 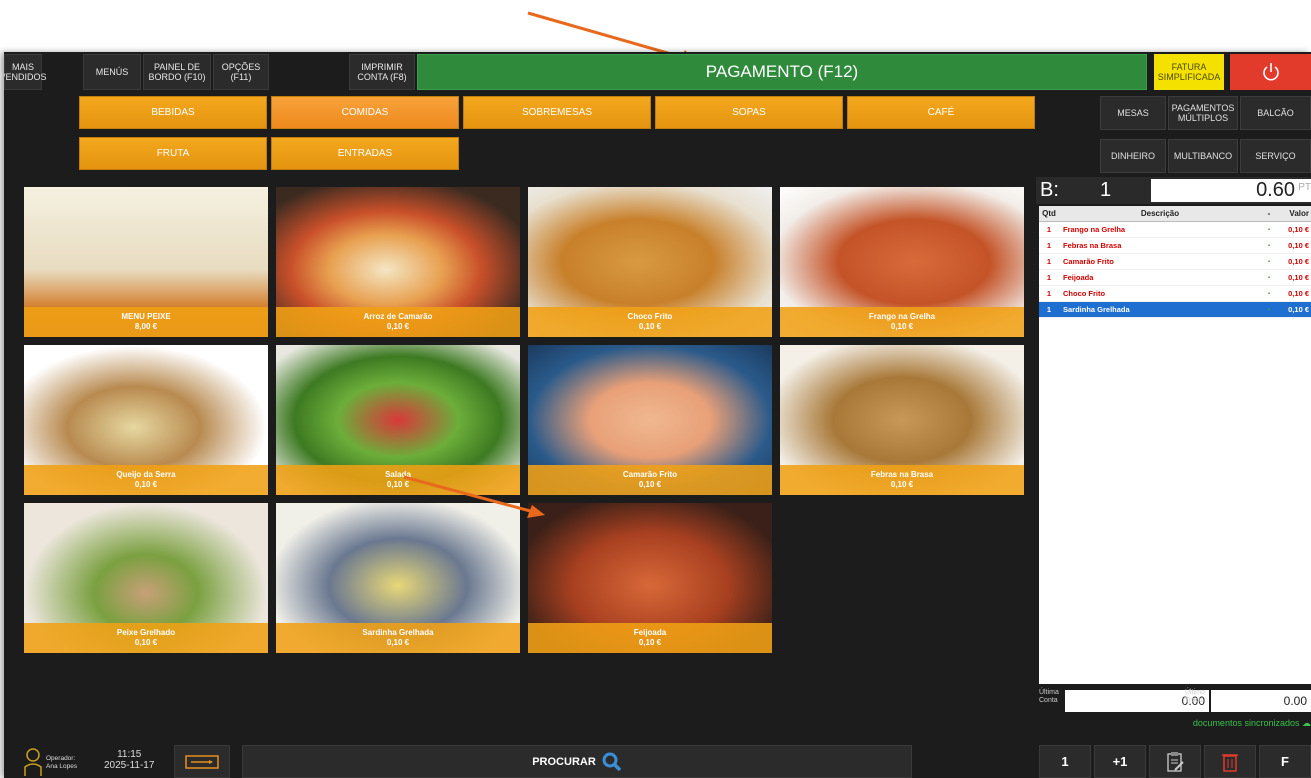 What do you see at coordinates (1175, 246) in the screenshot?
I see `order-row: 1 Febras na Brasa ▪ 0,10 €` at bounding box center [1175, 246].